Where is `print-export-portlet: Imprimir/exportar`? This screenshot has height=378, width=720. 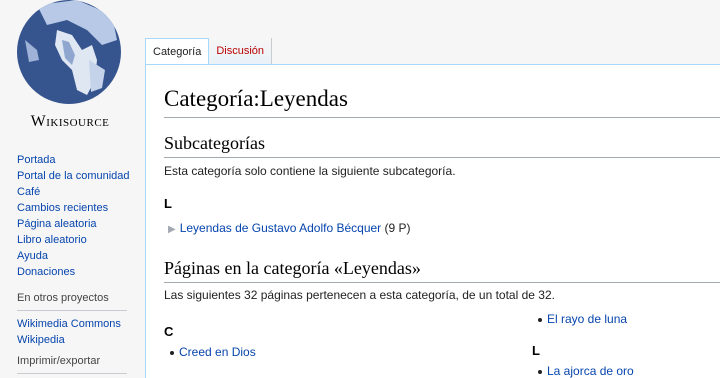
print-export-portlet: Imprimir/exportar is located at coordinates (72, 366).